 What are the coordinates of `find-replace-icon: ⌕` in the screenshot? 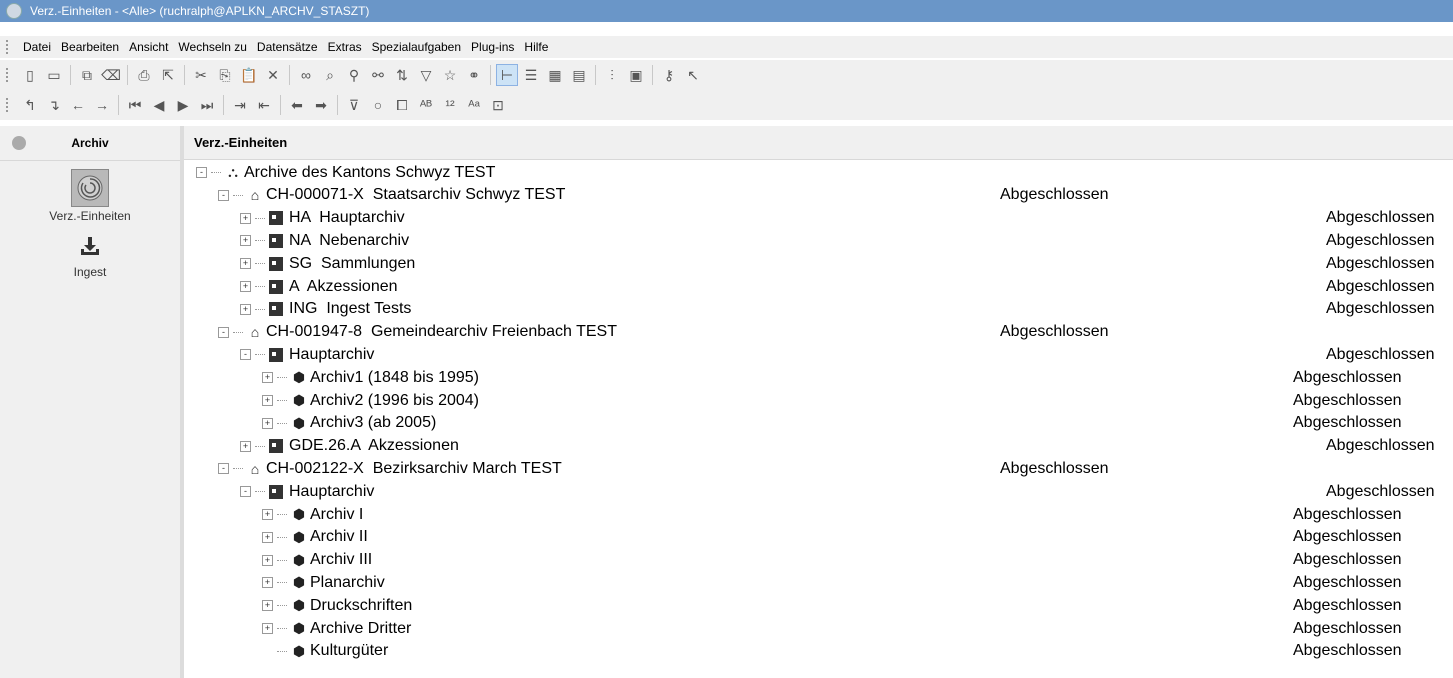 It's located at (330, 75).